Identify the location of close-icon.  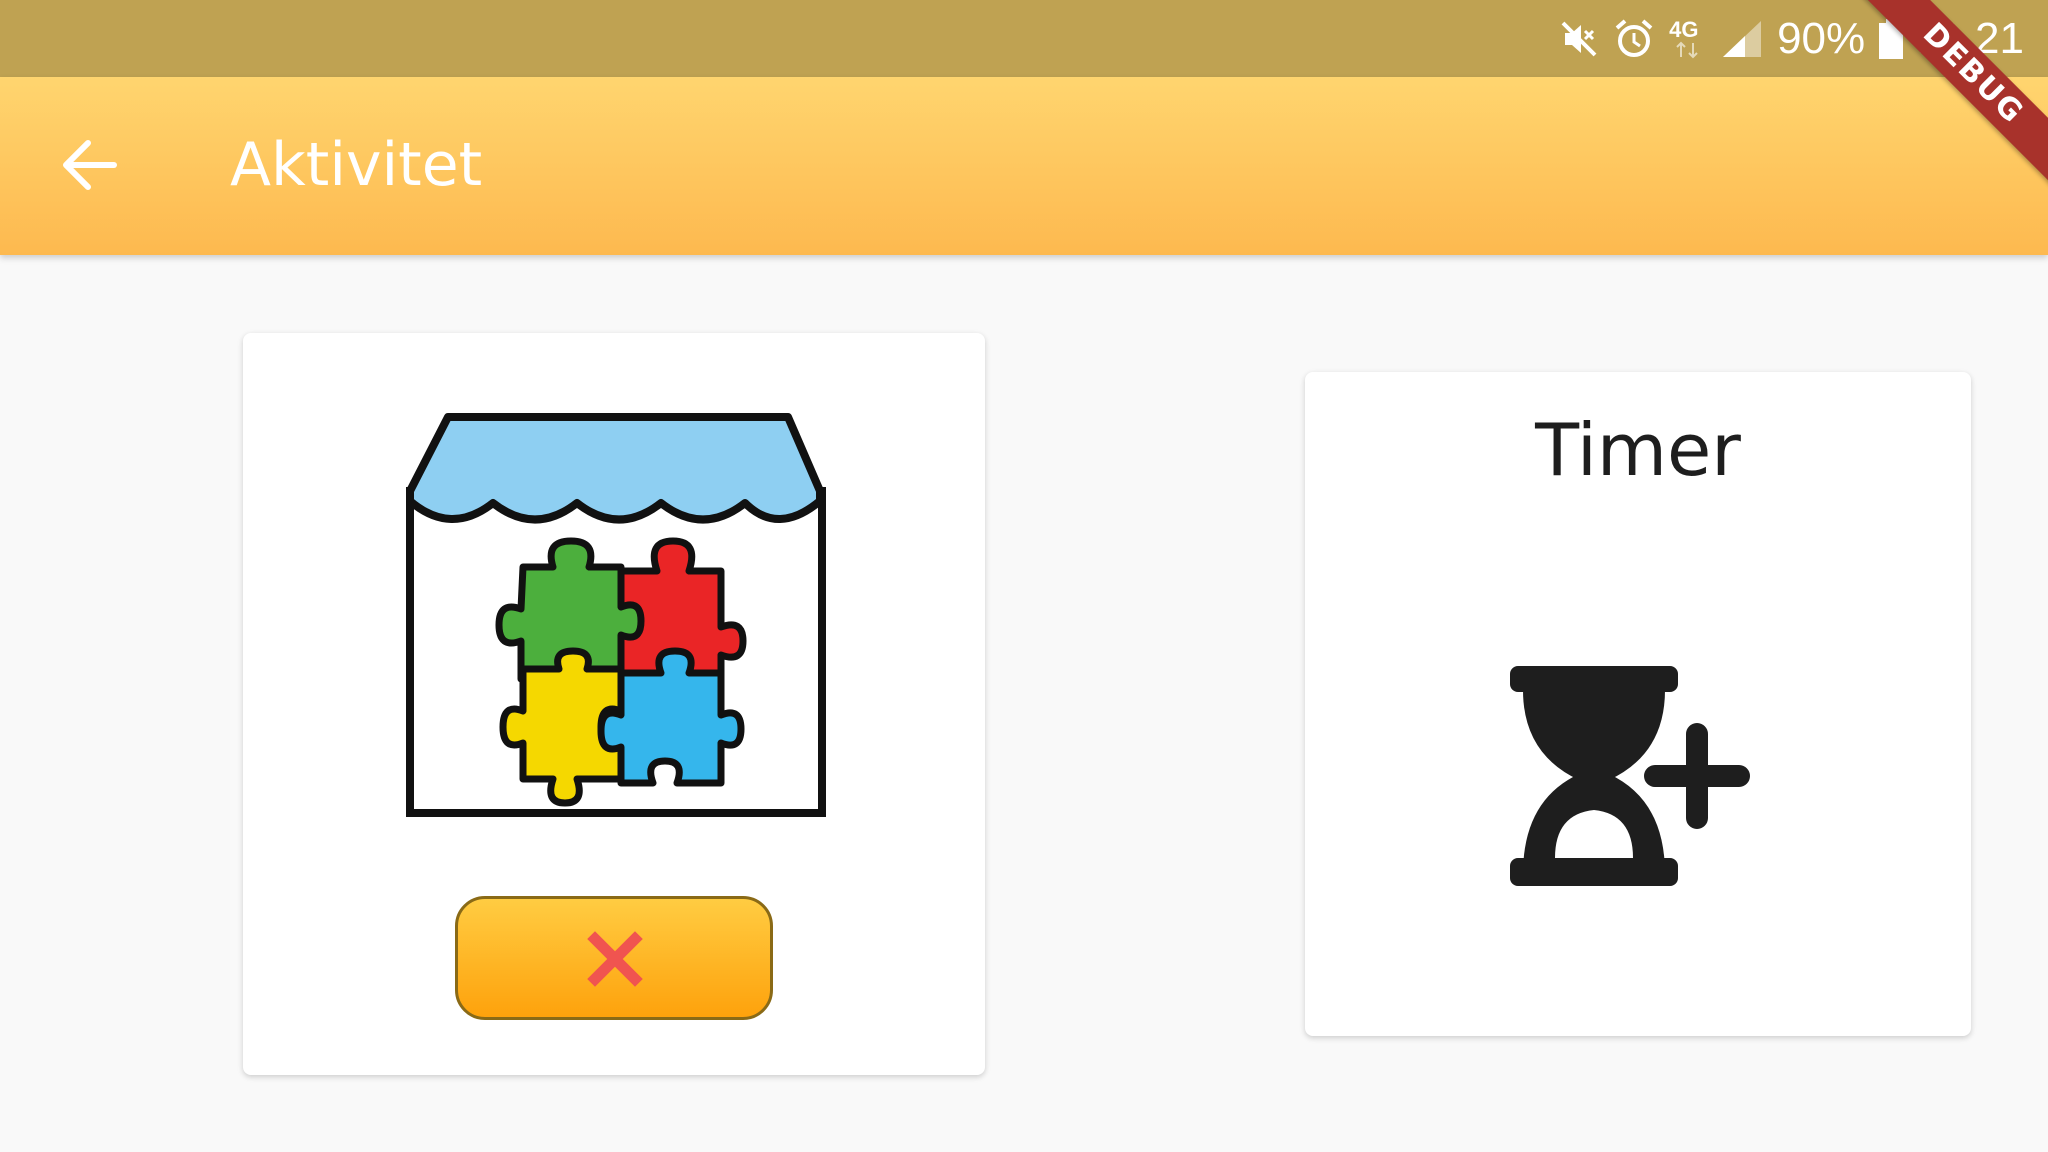
(615, 959).